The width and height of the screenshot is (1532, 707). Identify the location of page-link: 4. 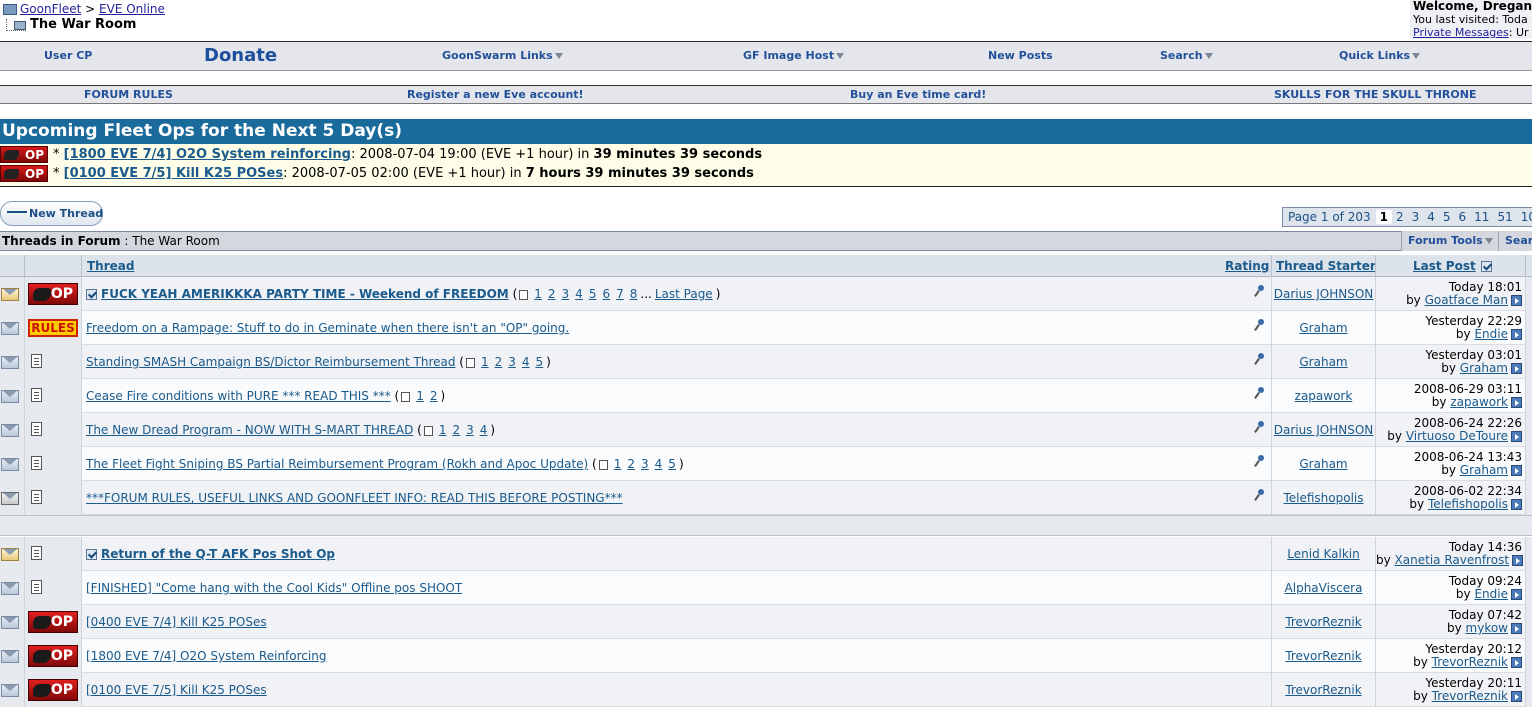
(1431, 217).